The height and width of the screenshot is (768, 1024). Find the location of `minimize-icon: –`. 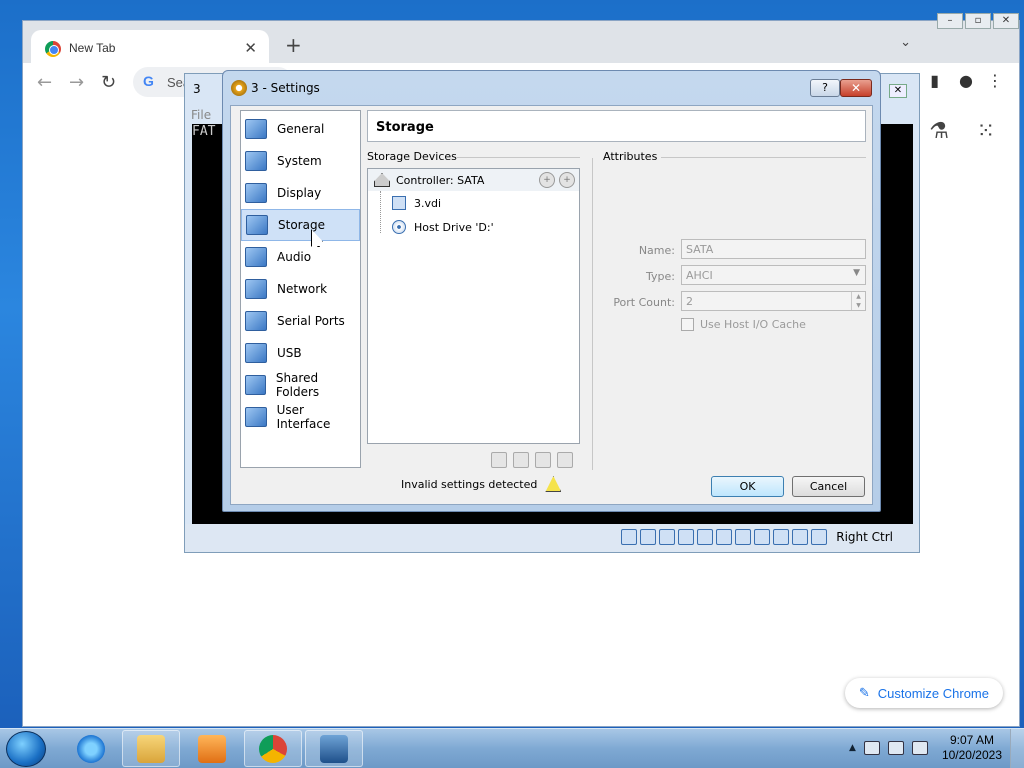

minimize-icon: – is located at coordinates (950, 21).